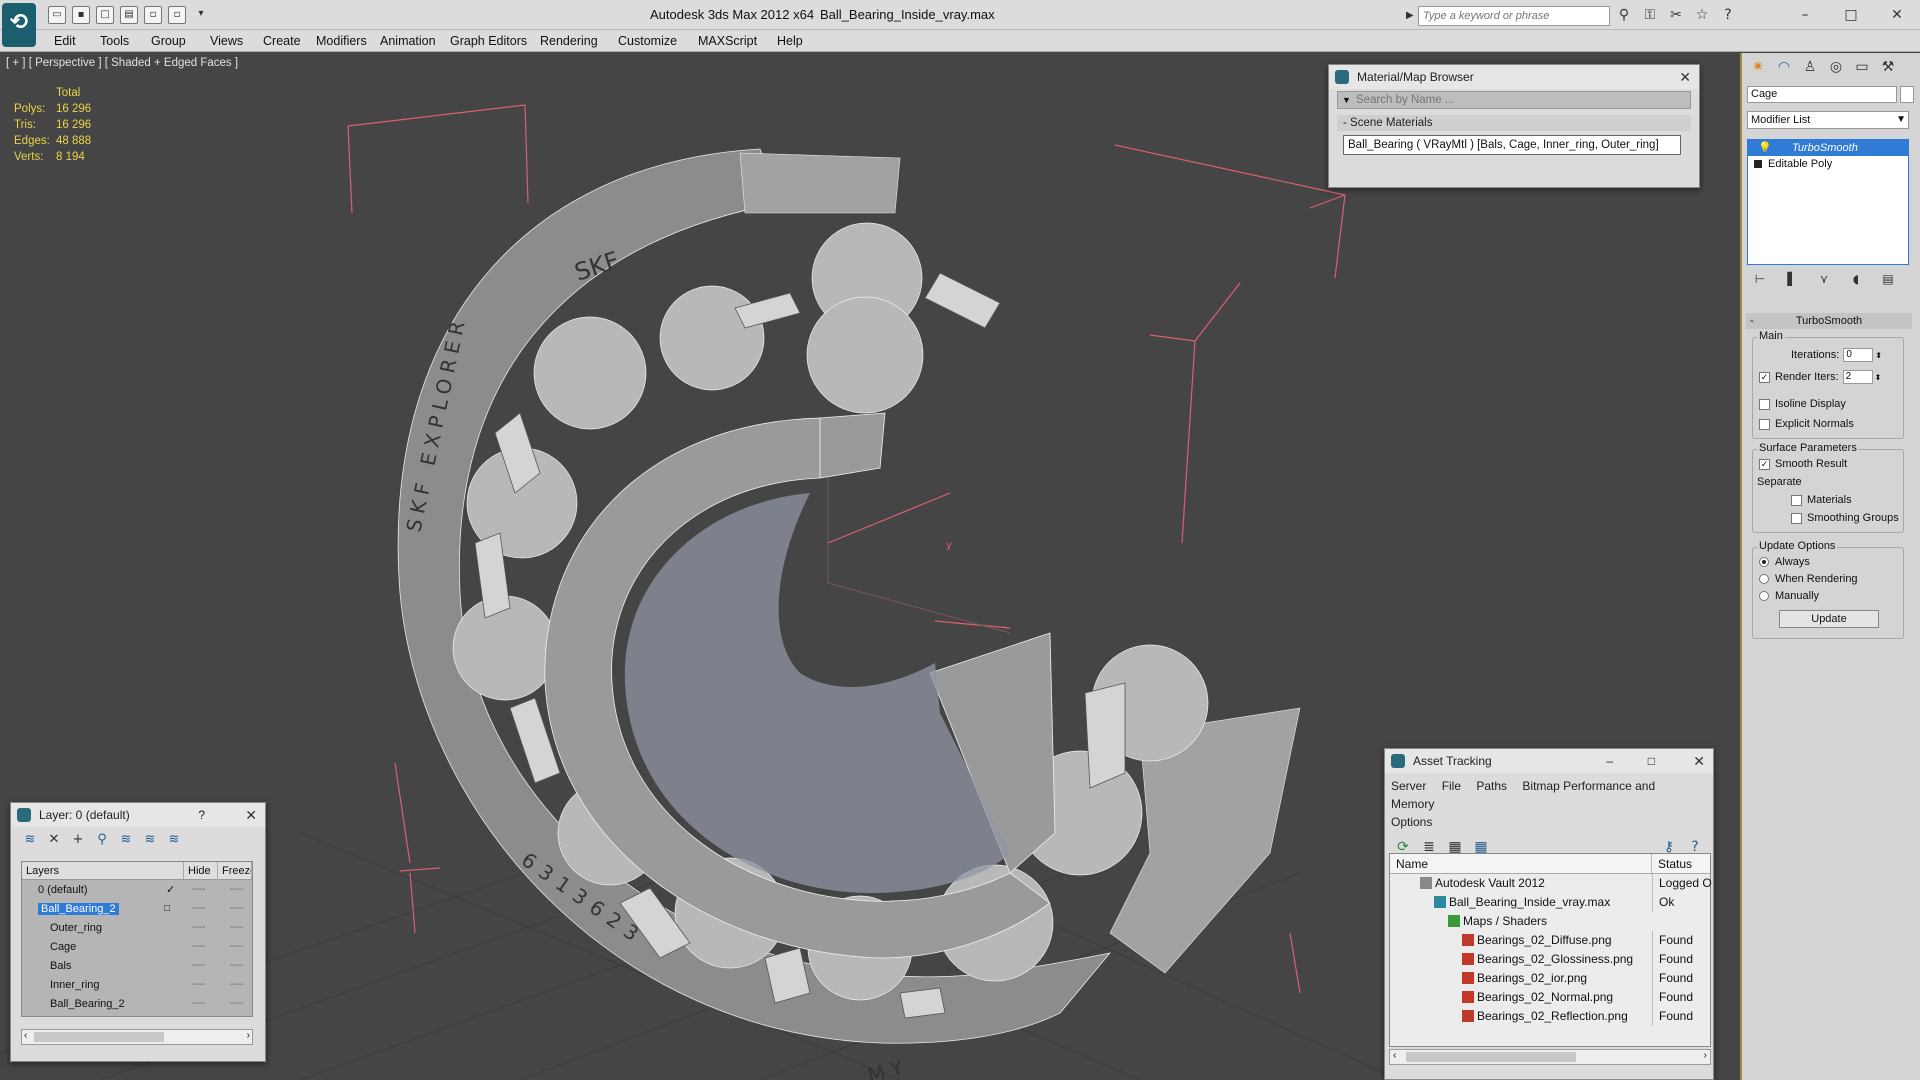  Describe the element at coordinates (727, 41) in the screenshot. I see `menu-maxscript: MAXScript` at that location.